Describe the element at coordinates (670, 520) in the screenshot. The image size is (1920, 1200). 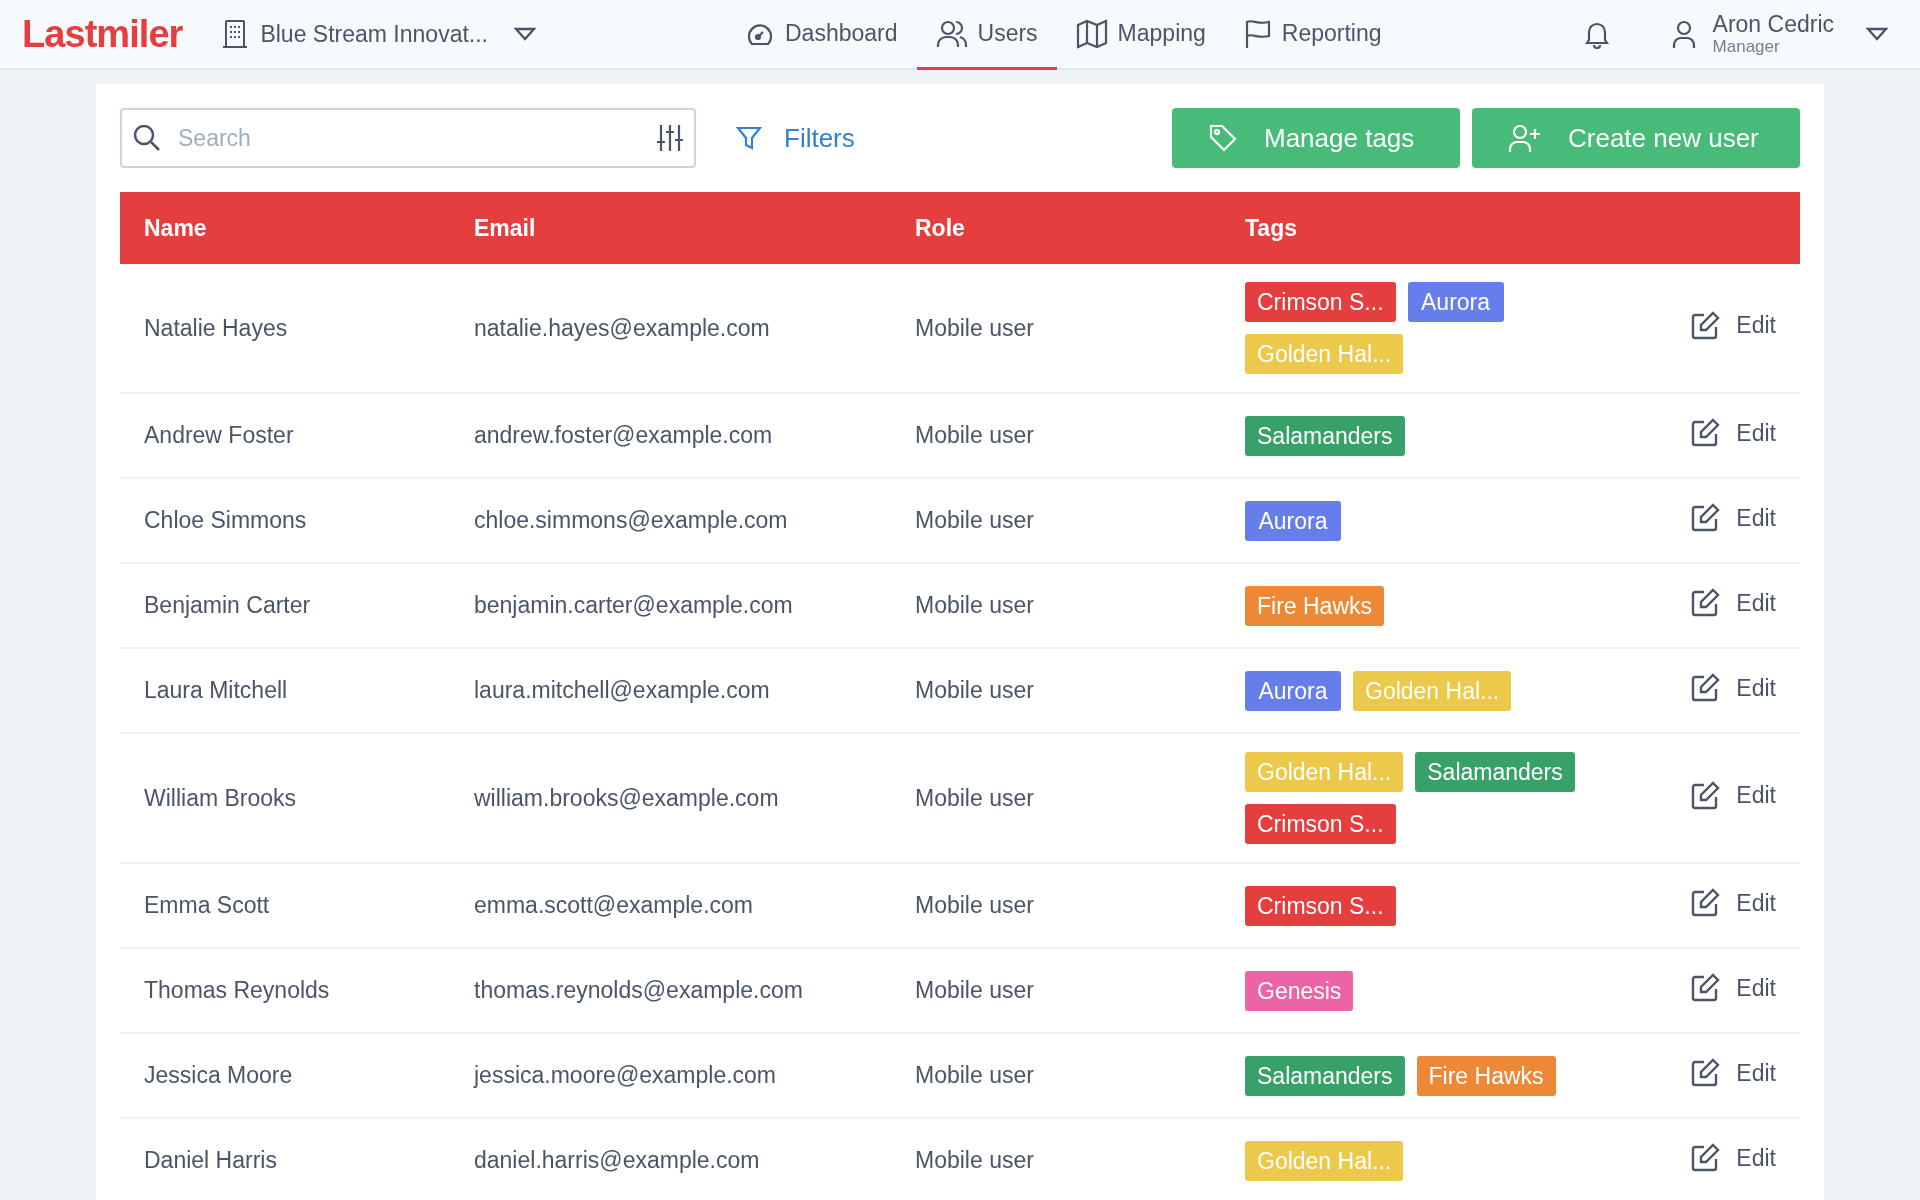
I see `table-cell: chloe.simmons@example.com` at that location.